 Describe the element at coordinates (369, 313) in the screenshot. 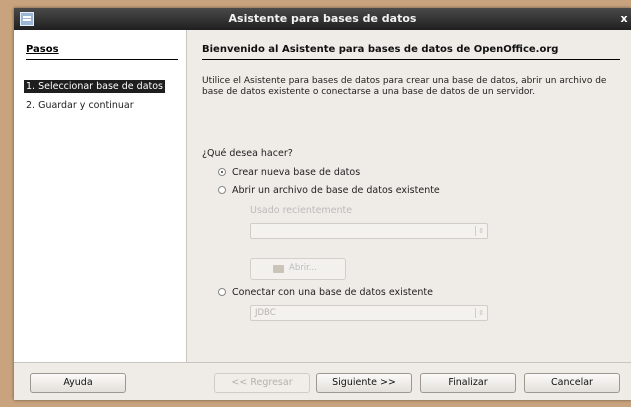

I see `connection-type-combo: JDBC ⇳` at that location.